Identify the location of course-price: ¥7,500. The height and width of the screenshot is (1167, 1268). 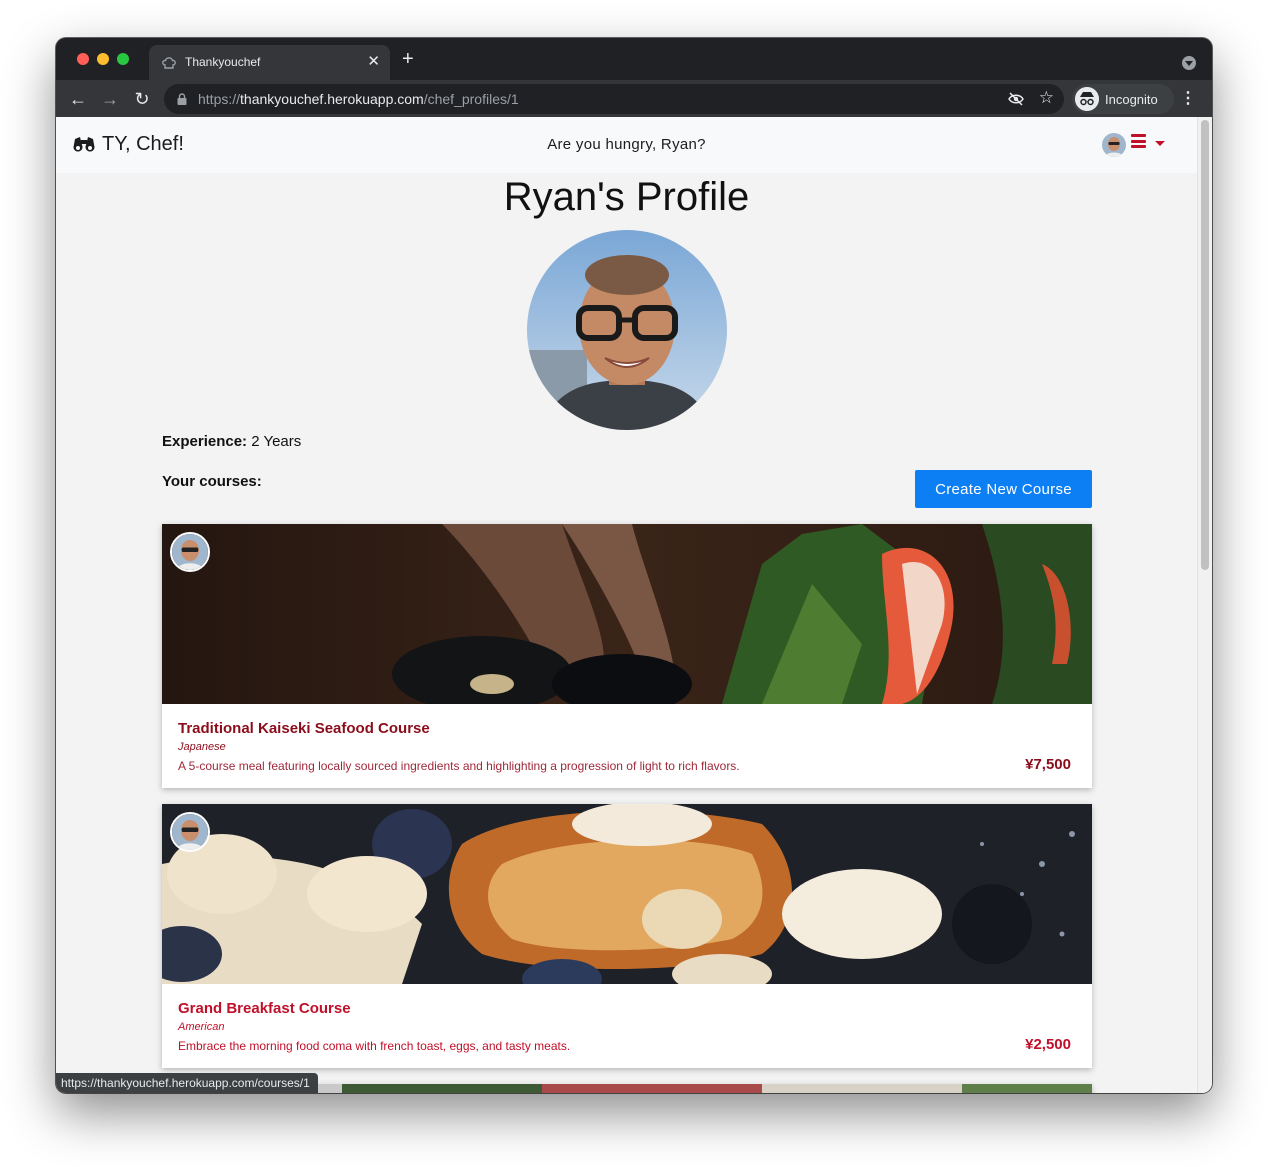
(1048, 764).